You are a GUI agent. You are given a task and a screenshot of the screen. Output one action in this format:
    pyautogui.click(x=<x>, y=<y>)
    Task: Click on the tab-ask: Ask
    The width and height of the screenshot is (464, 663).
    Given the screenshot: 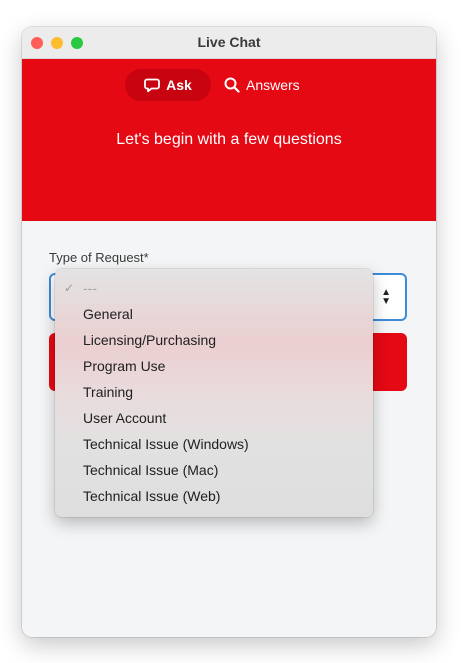 What is the action you would take?
    pyautogui.click(x=168, y=85)
    